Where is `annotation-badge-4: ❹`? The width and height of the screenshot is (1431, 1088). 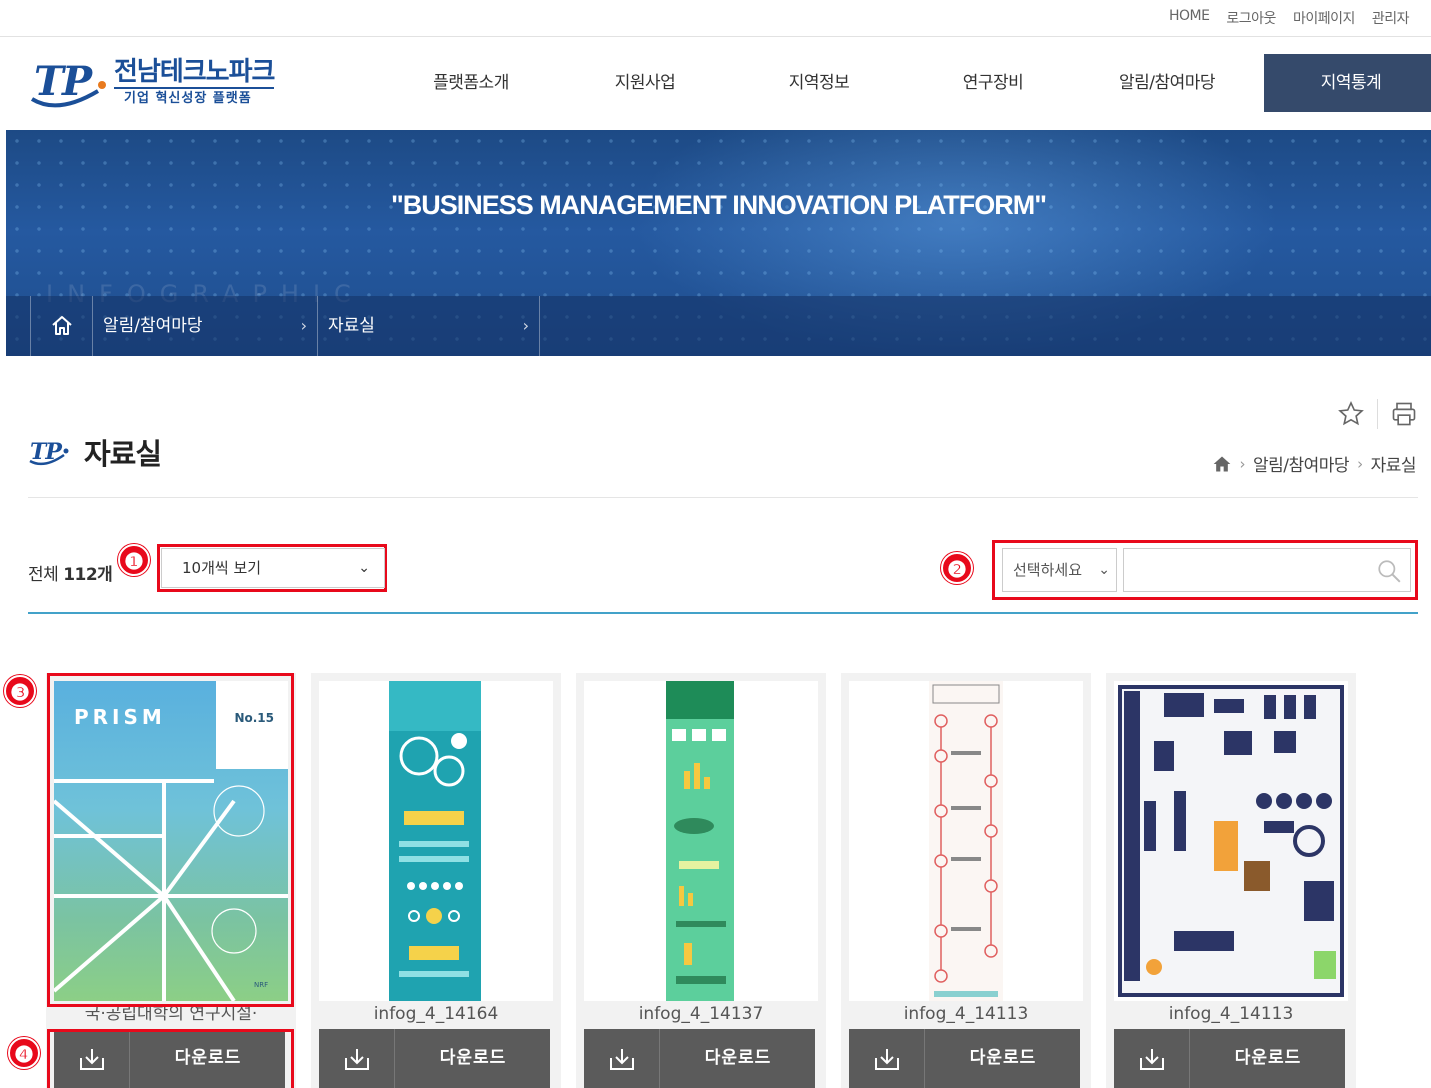
annotation-badge-4: ❹ is located at coordinates (24, 1053).